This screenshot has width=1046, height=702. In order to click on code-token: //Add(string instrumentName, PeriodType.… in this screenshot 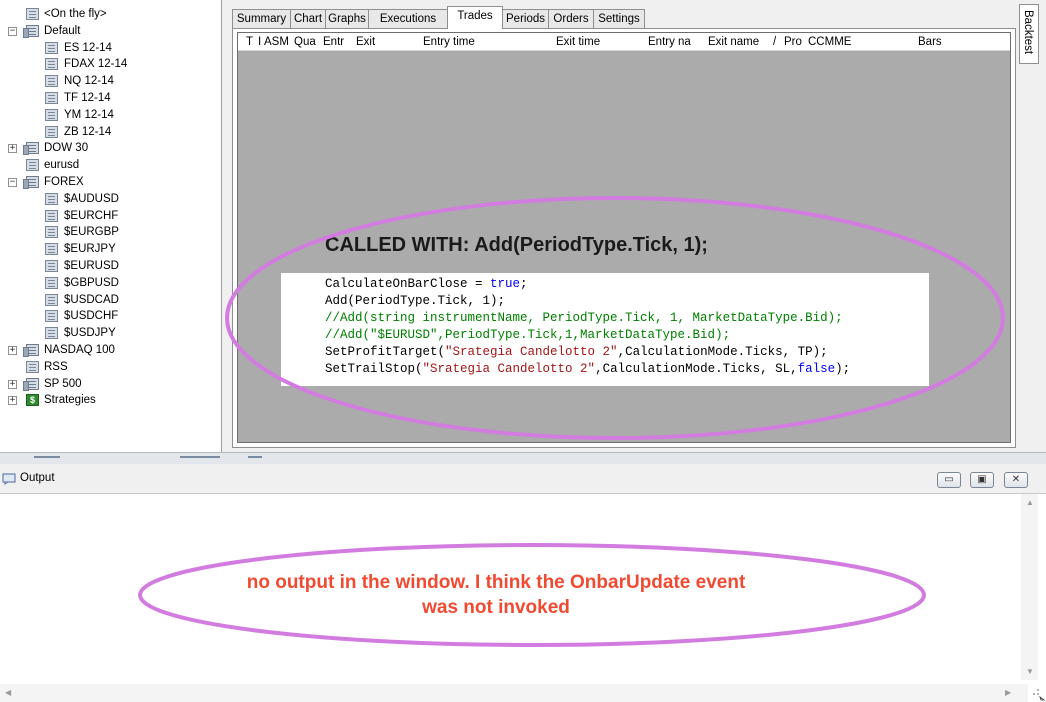, I will do `click(584, 318)`.